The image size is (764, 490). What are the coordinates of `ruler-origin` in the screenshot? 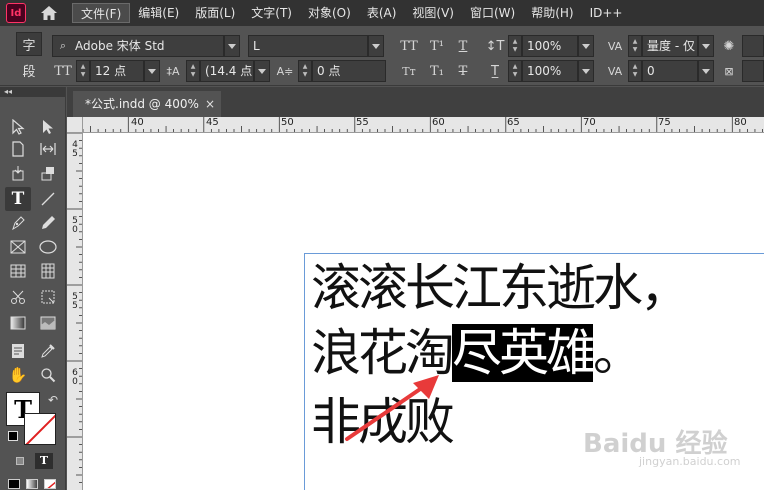 It's located at (75, 125).